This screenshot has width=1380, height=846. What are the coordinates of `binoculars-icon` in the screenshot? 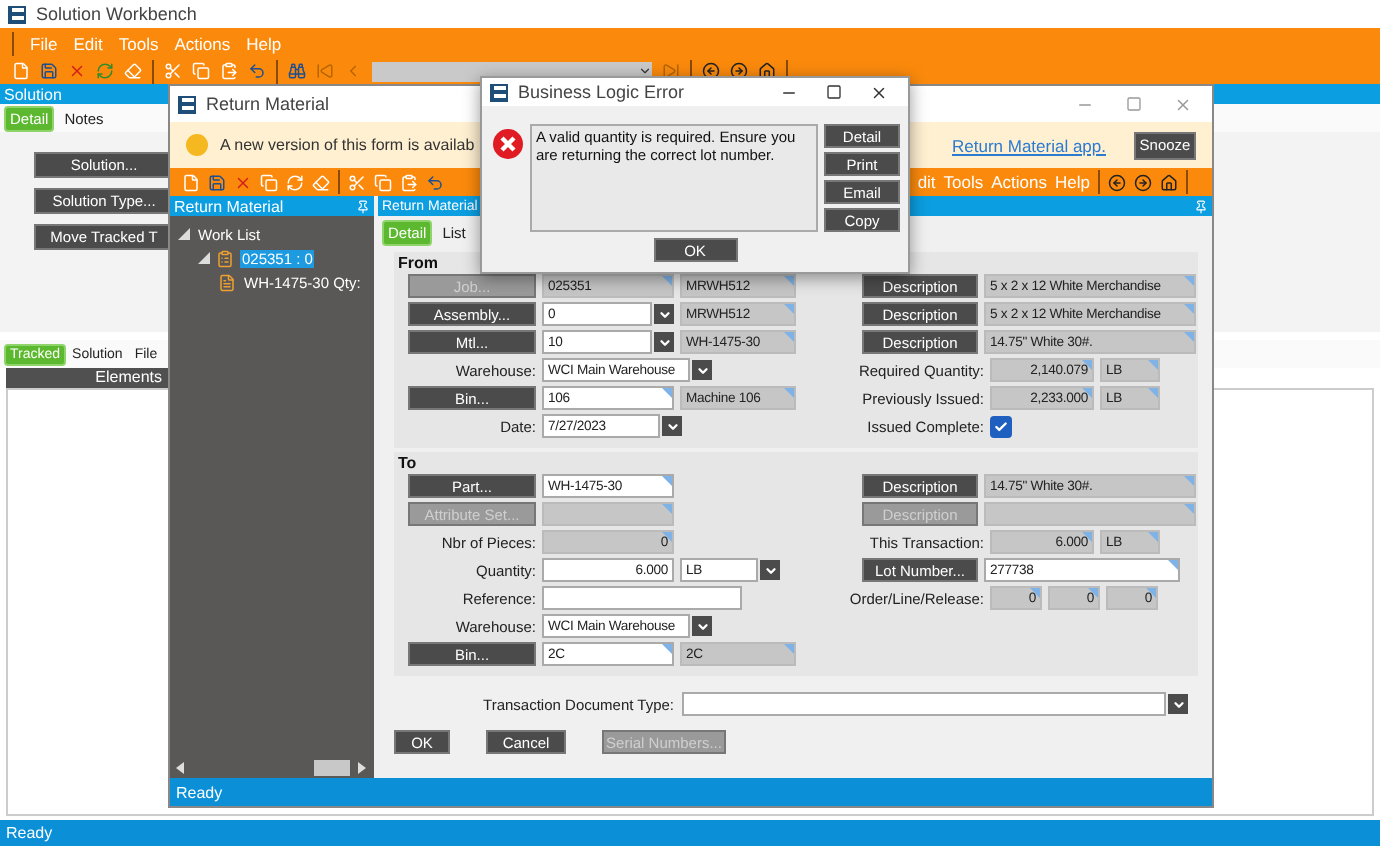 It's located at (297, 71).